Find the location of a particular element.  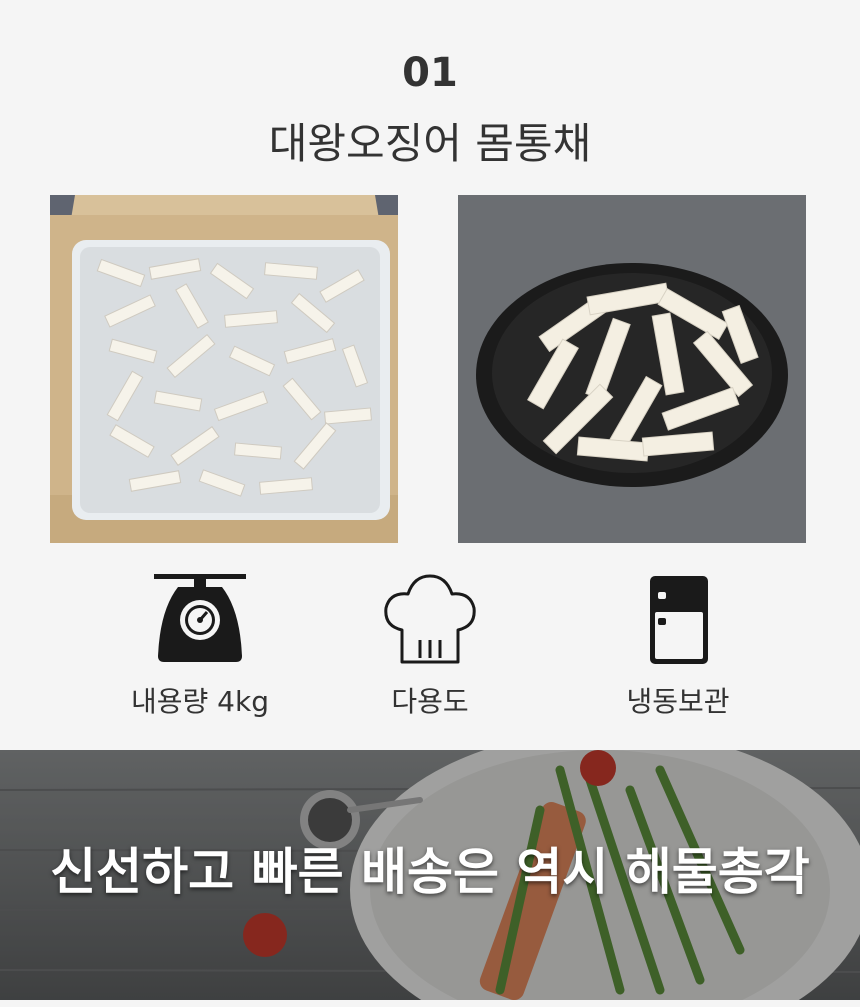

brand-slogan: 신선하고 빠른 배송은 역시 해물총각 is located at coordinates (430, 872).